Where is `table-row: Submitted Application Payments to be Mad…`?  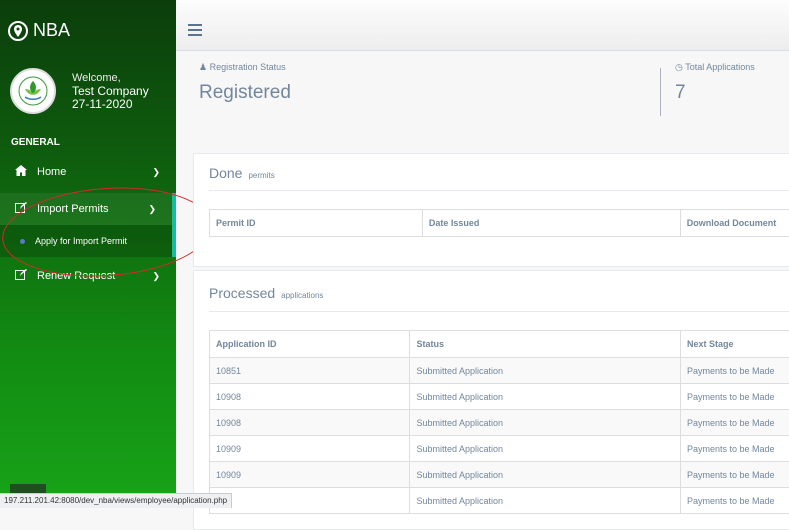 table-row: Submitted Application Payments to be Mad… is located at coordinates (499, 501).